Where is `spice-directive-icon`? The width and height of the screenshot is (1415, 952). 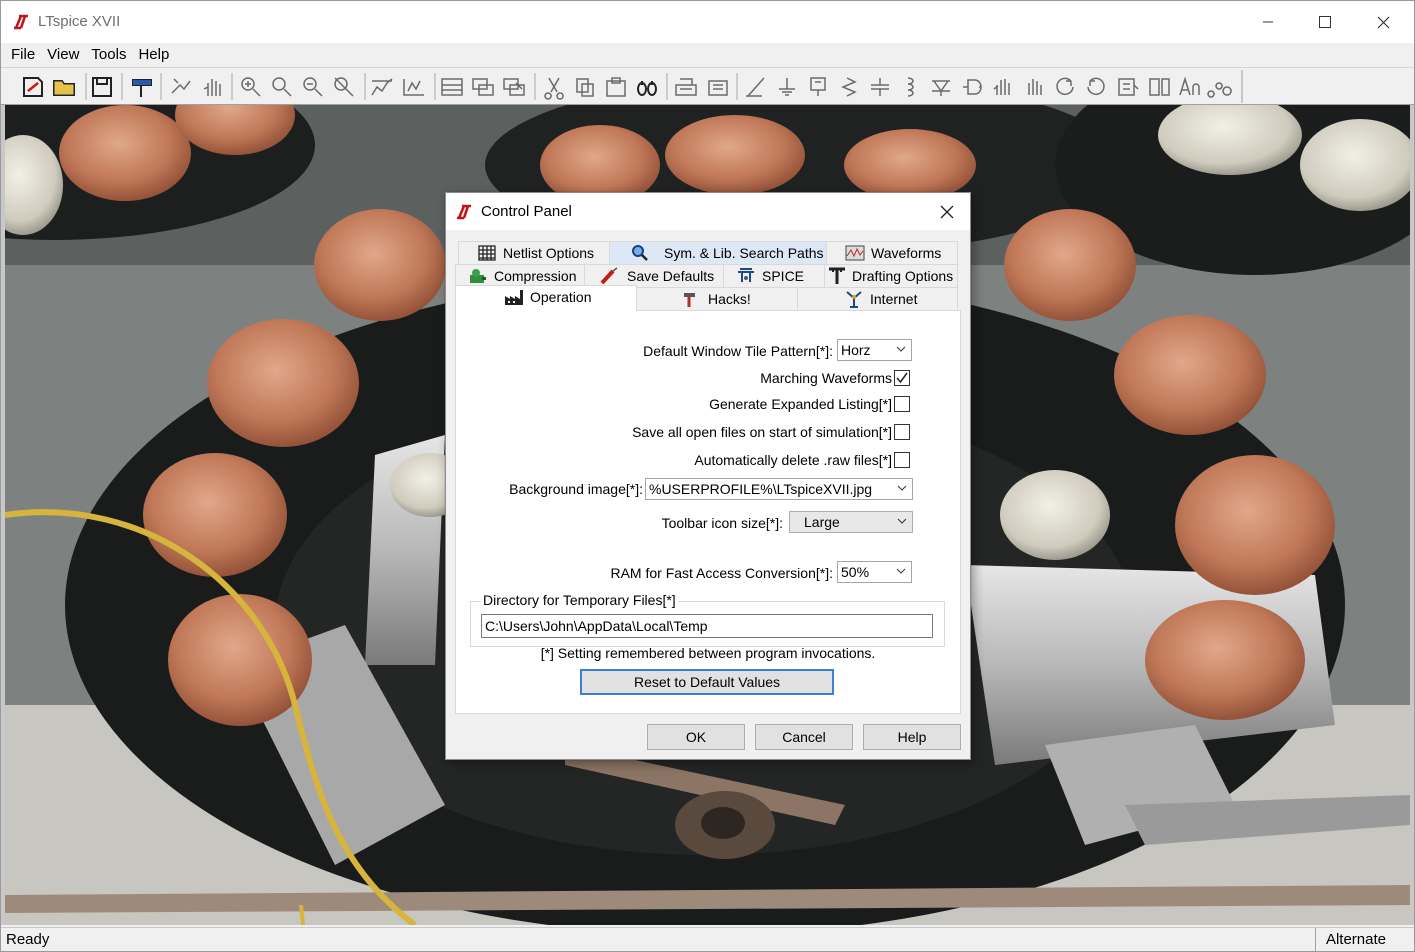 spice-directive-icon is located at coordinates (1219, 90).